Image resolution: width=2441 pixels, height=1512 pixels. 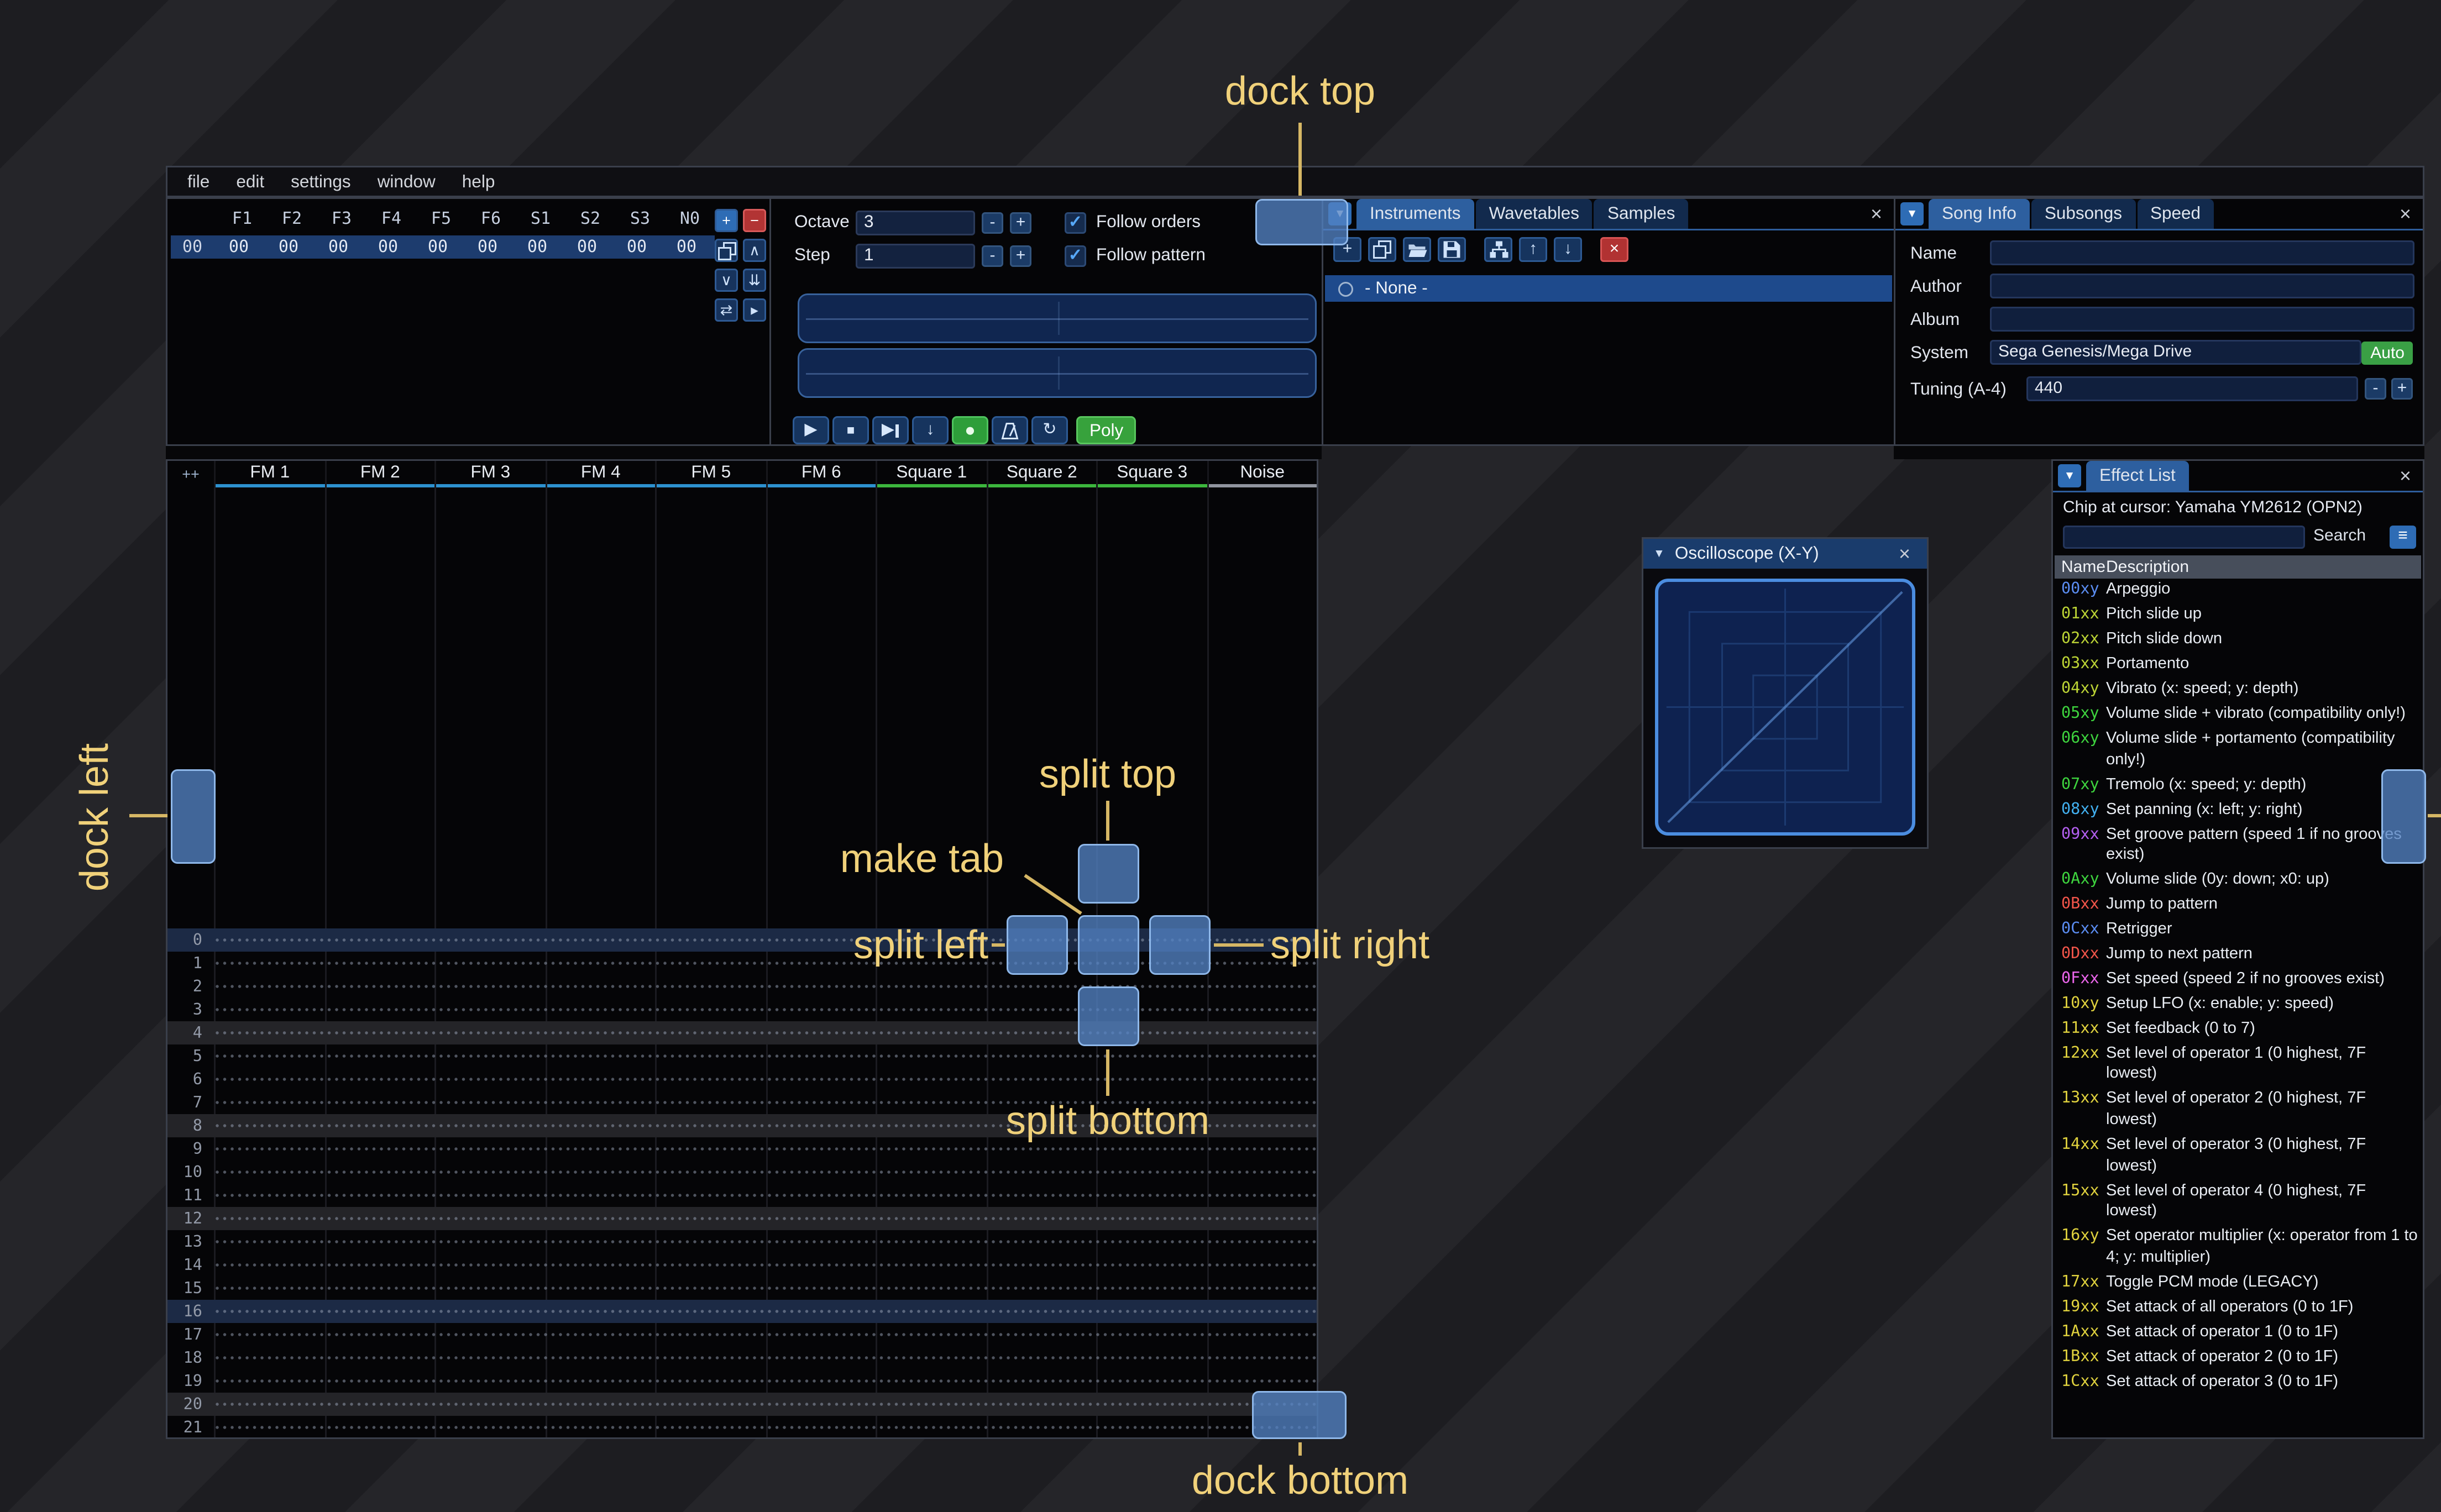 I want to click on effect-list-item: 04xy Vibrato (x: speed; y: depth), so click(x=2238, y=691).